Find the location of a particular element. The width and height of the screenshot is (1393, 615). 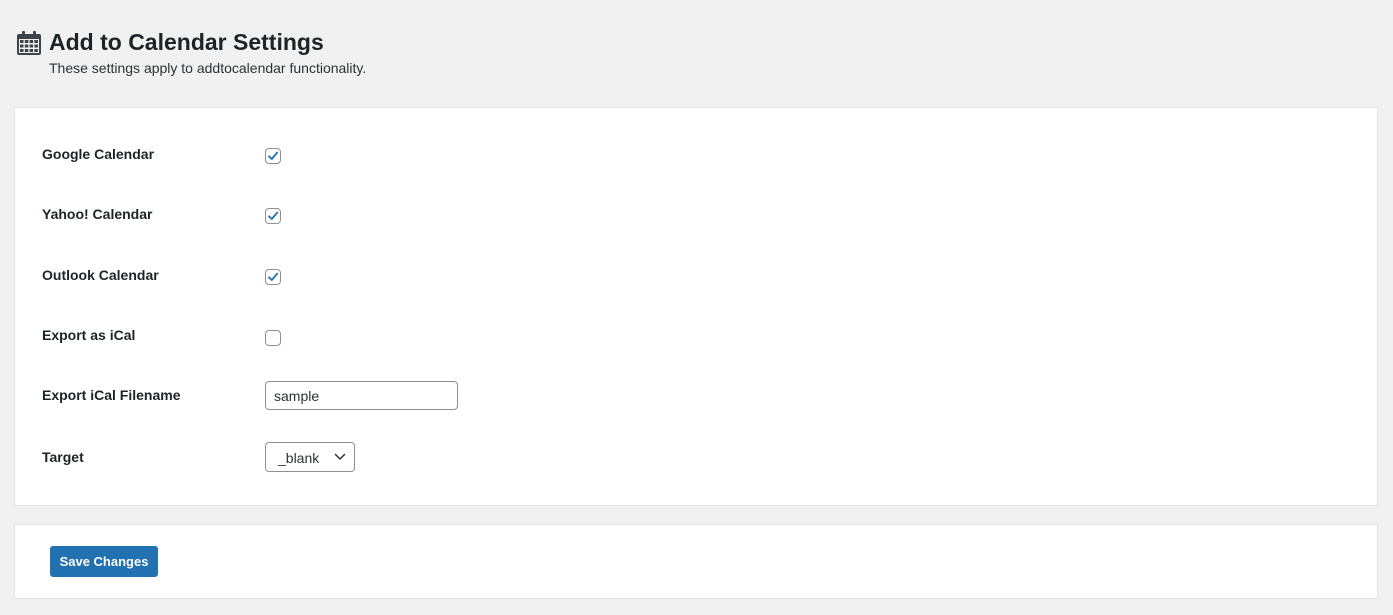

target-label: Target is located at coordinates (63, 457).